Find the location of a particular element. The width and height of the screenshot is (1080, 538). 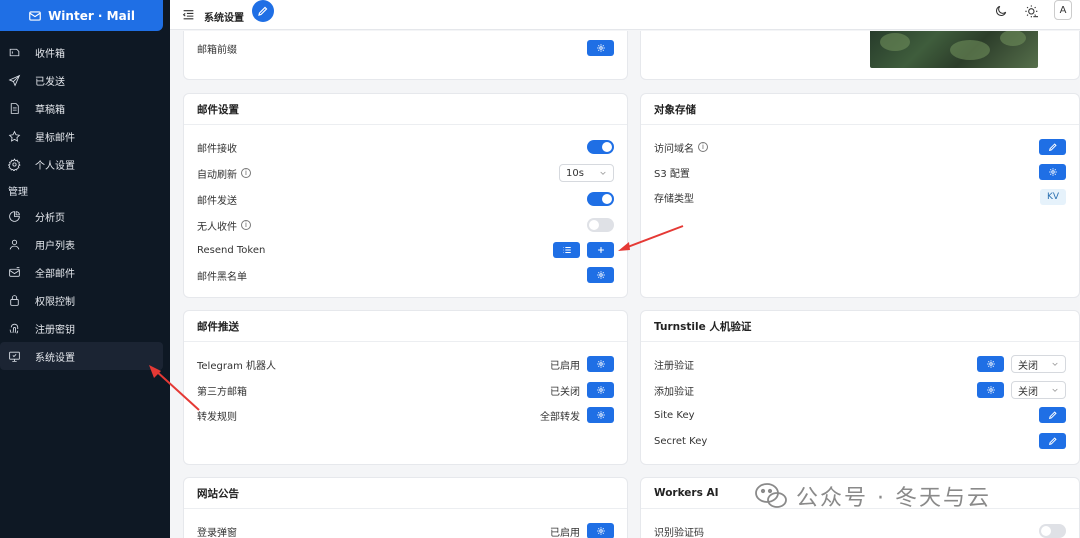

sidebar-item-drafts: 草稿箱 is located at coordinates (85, 108).